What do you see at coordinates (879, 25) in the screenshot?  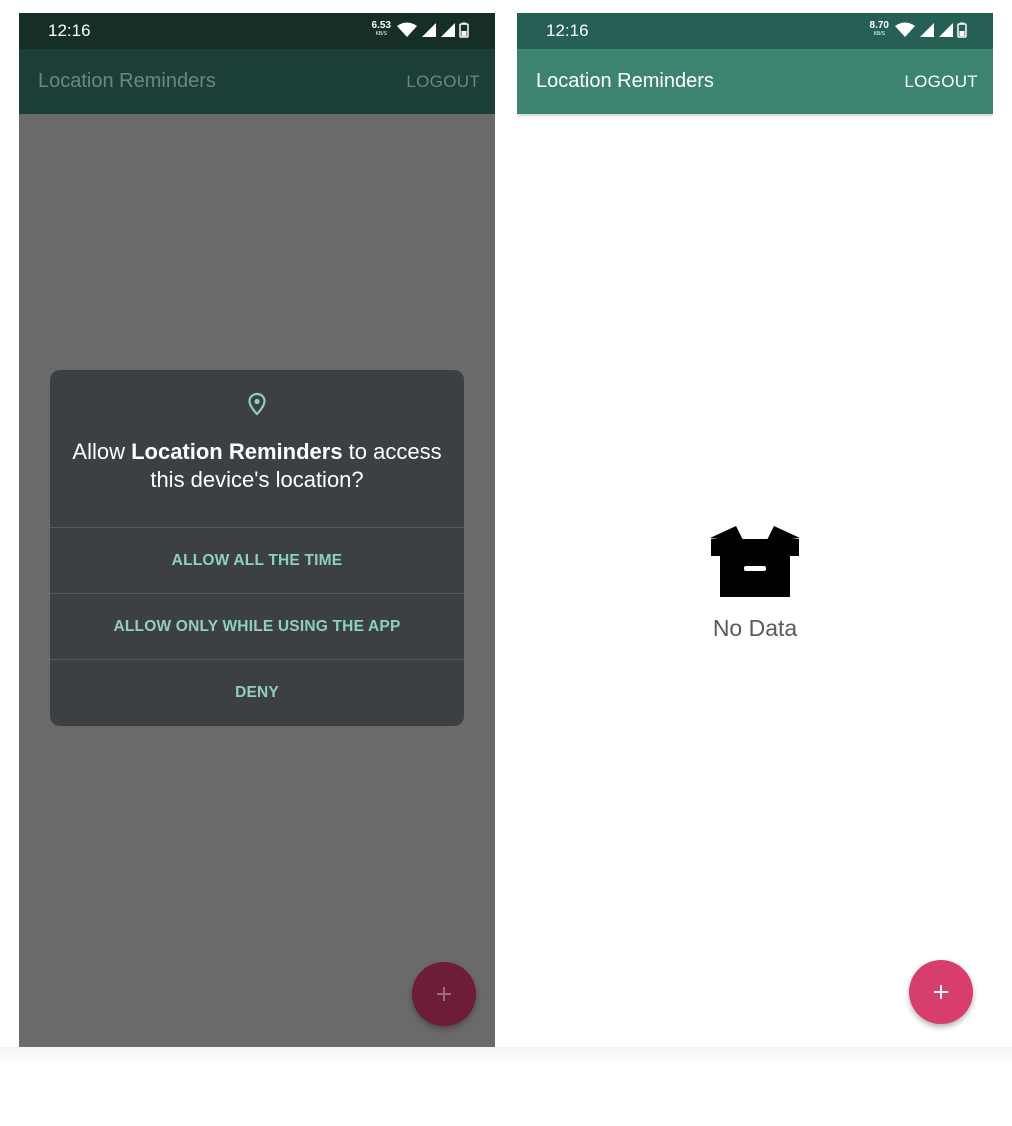 I see `network-speed-value: 8.70` at bounding box center [879, 25].